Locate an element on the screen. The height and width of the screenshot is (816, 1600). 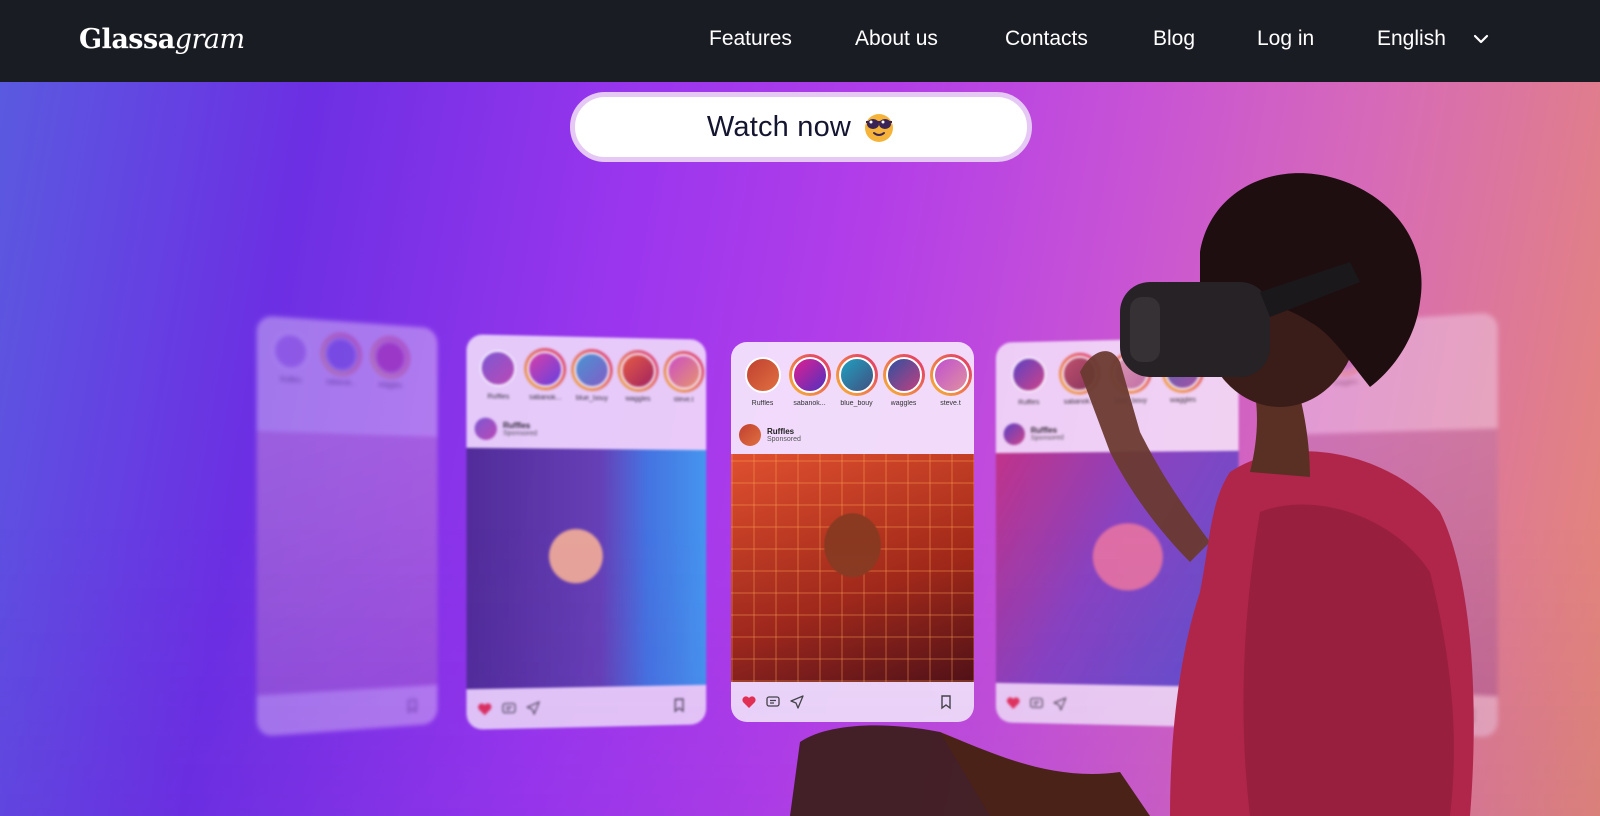
nav-link-log-in: Log in is located at coordinates (1285, 39).